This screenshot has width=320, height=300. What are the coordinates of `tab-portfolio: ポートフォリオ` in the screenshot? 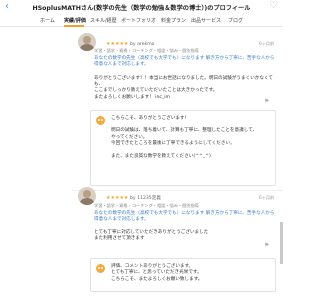 It's located at (138, 20).